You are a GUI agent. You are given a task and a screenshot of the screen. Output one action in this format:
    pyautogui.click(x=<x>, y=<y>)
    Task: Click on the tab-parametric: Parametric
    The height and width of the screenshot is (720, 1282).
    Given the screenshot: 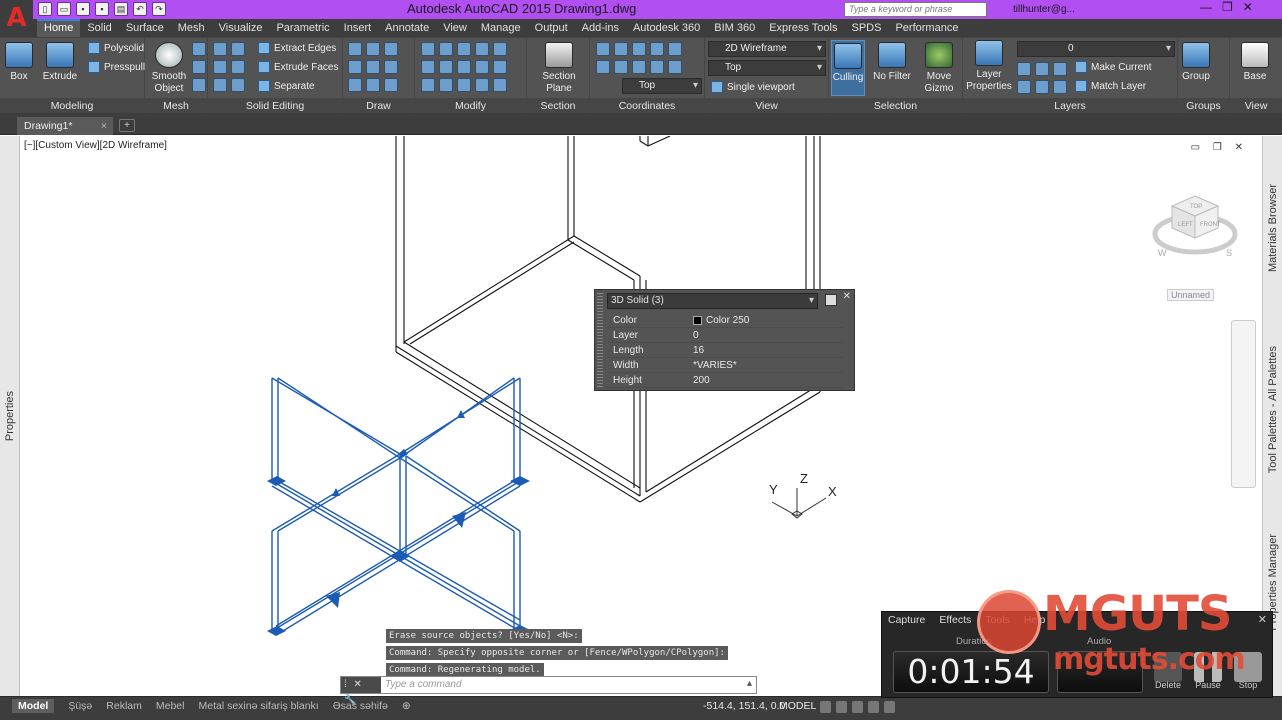 What is the action you would take?
    pyautogui.click(x=302, y=28)
    